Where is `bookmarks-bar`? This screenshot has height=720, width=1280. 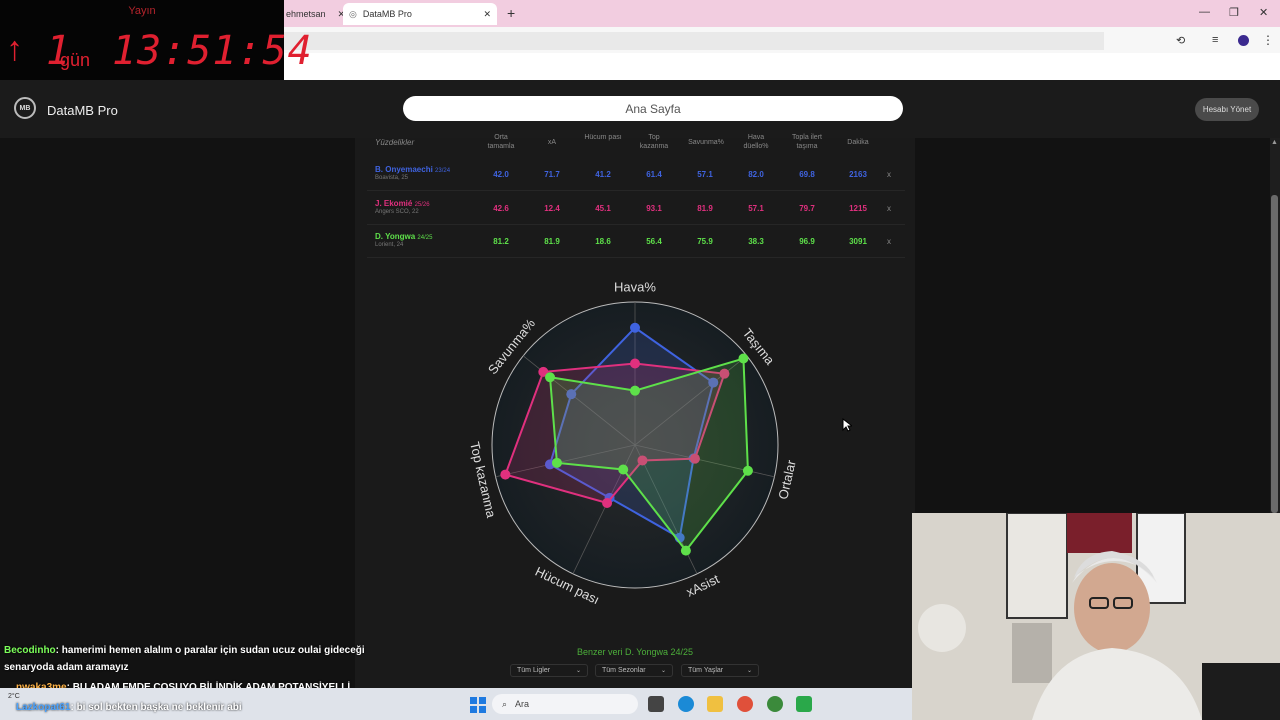
bookmarks-bar is located at coordinates (782, 66).